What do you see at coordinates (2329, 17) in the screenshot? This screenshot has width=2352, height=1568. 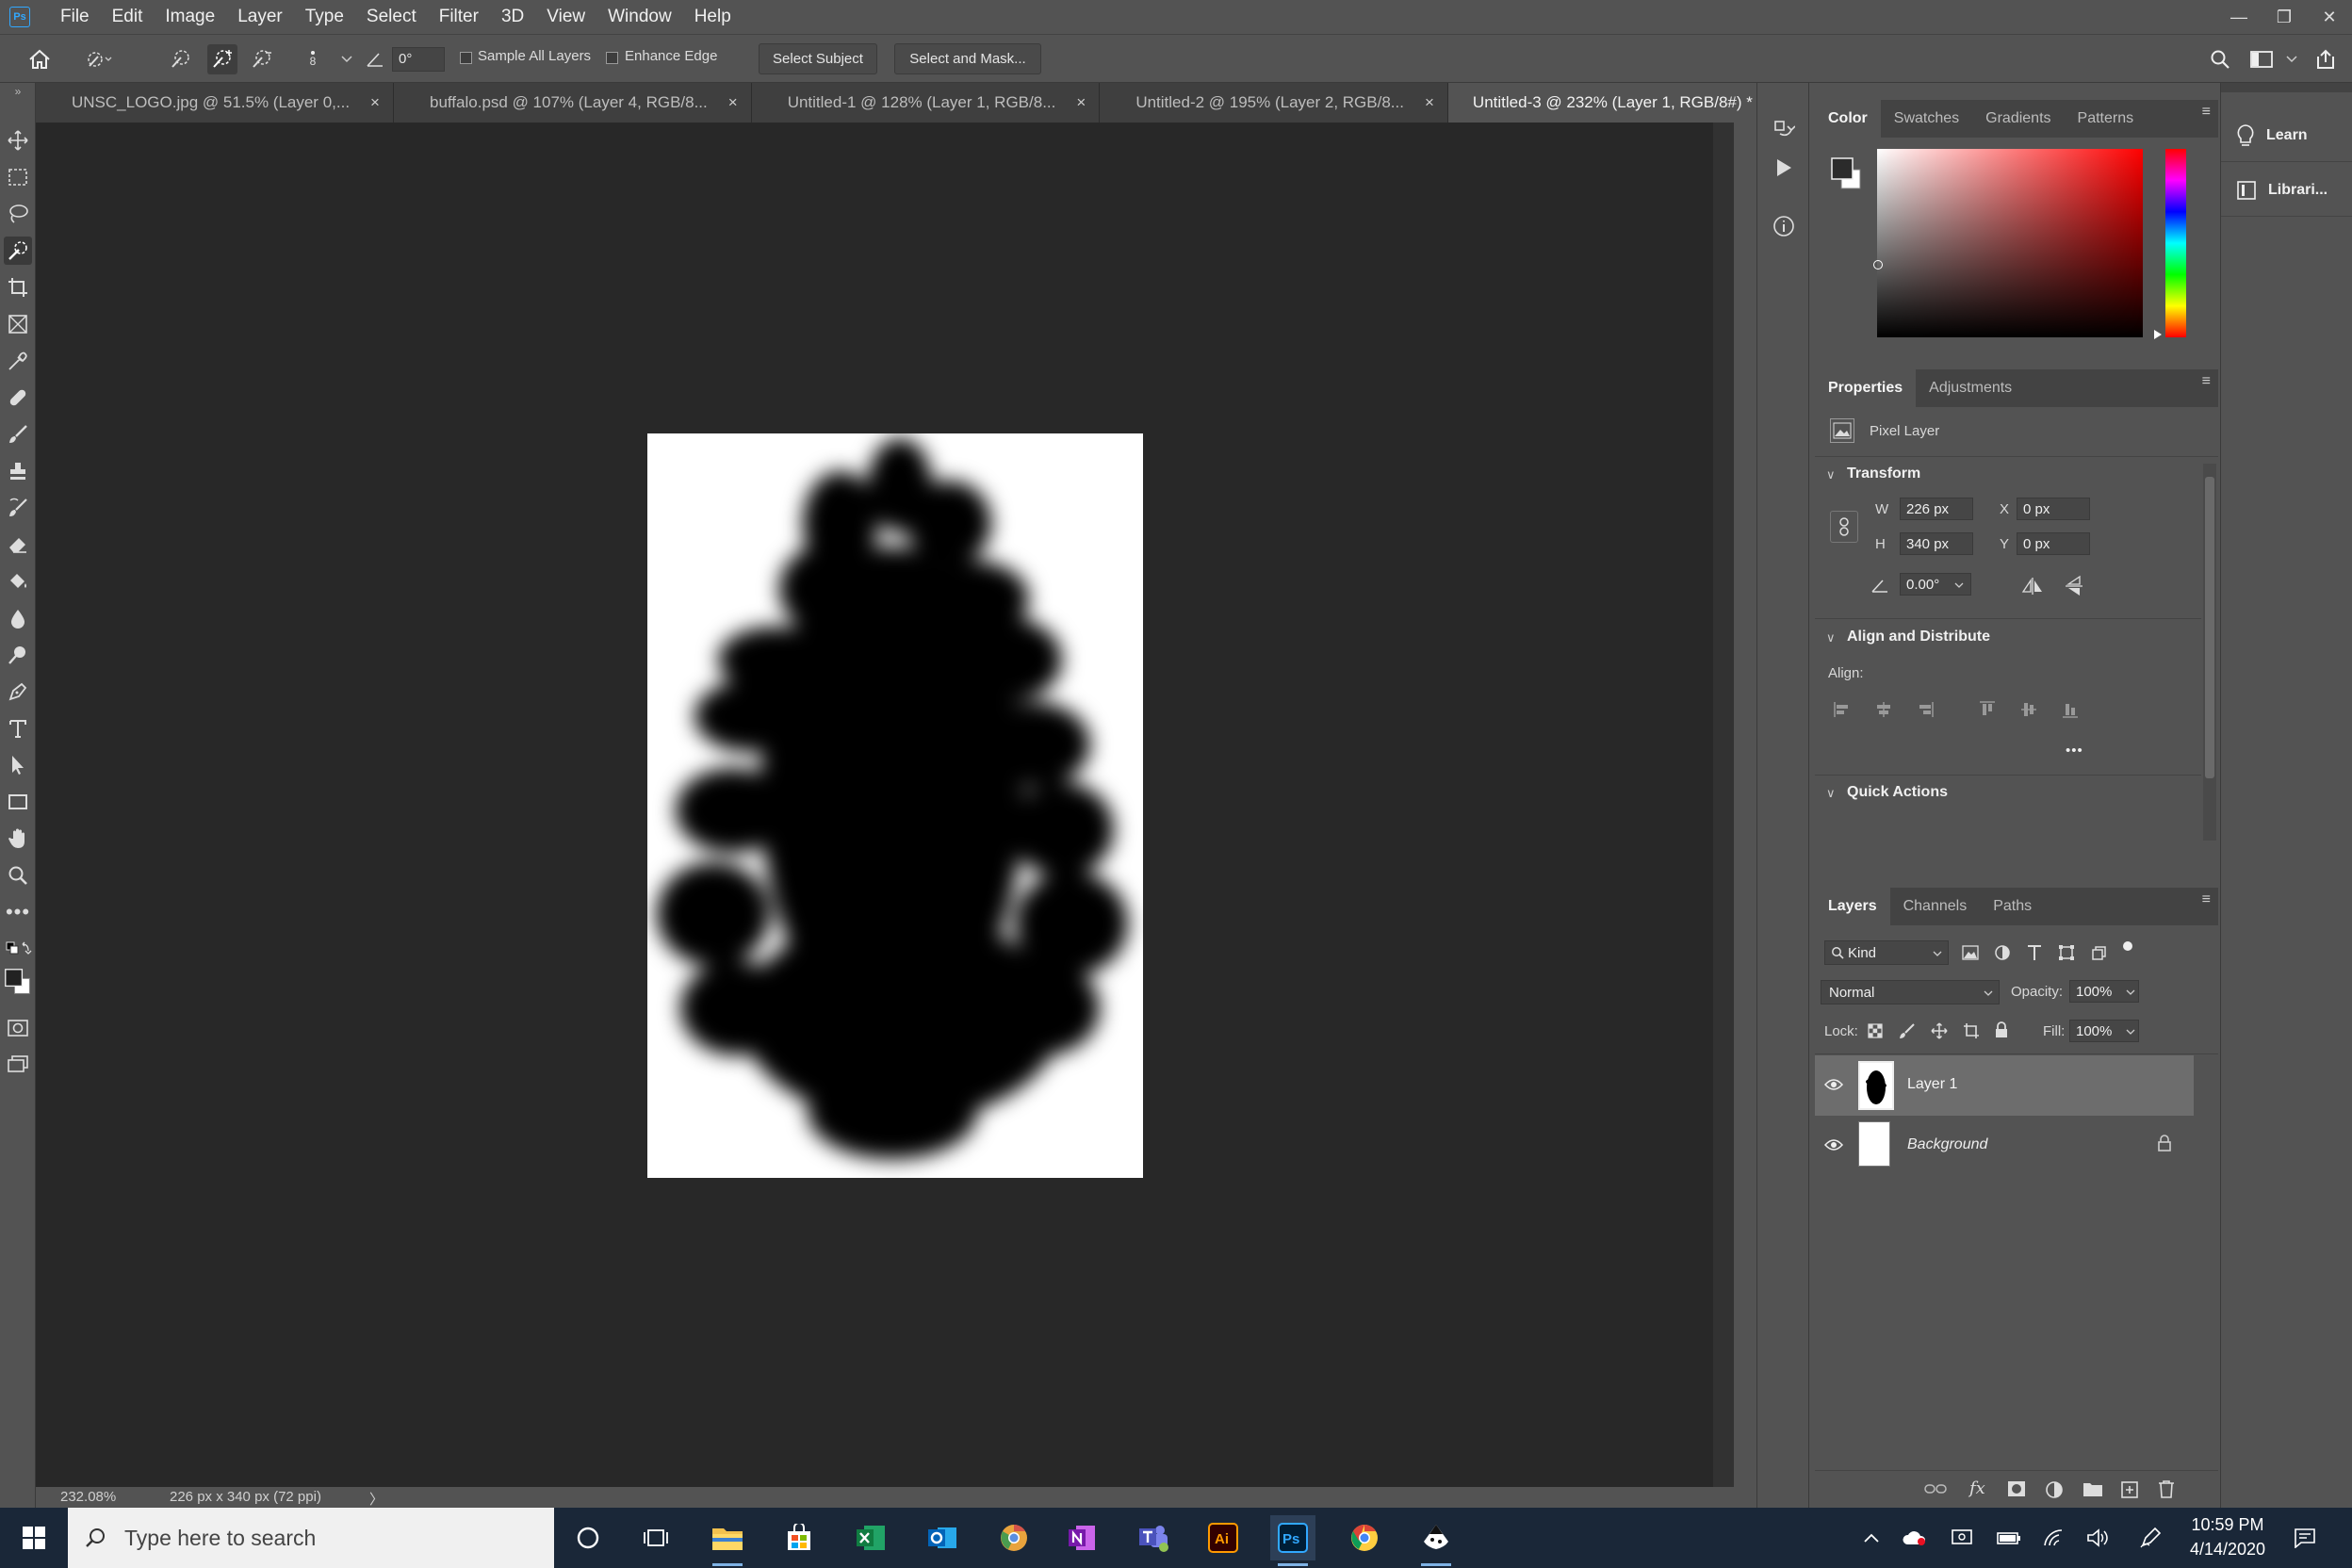 I see `close-icon: ✕` at bounding box center [2329, 17].